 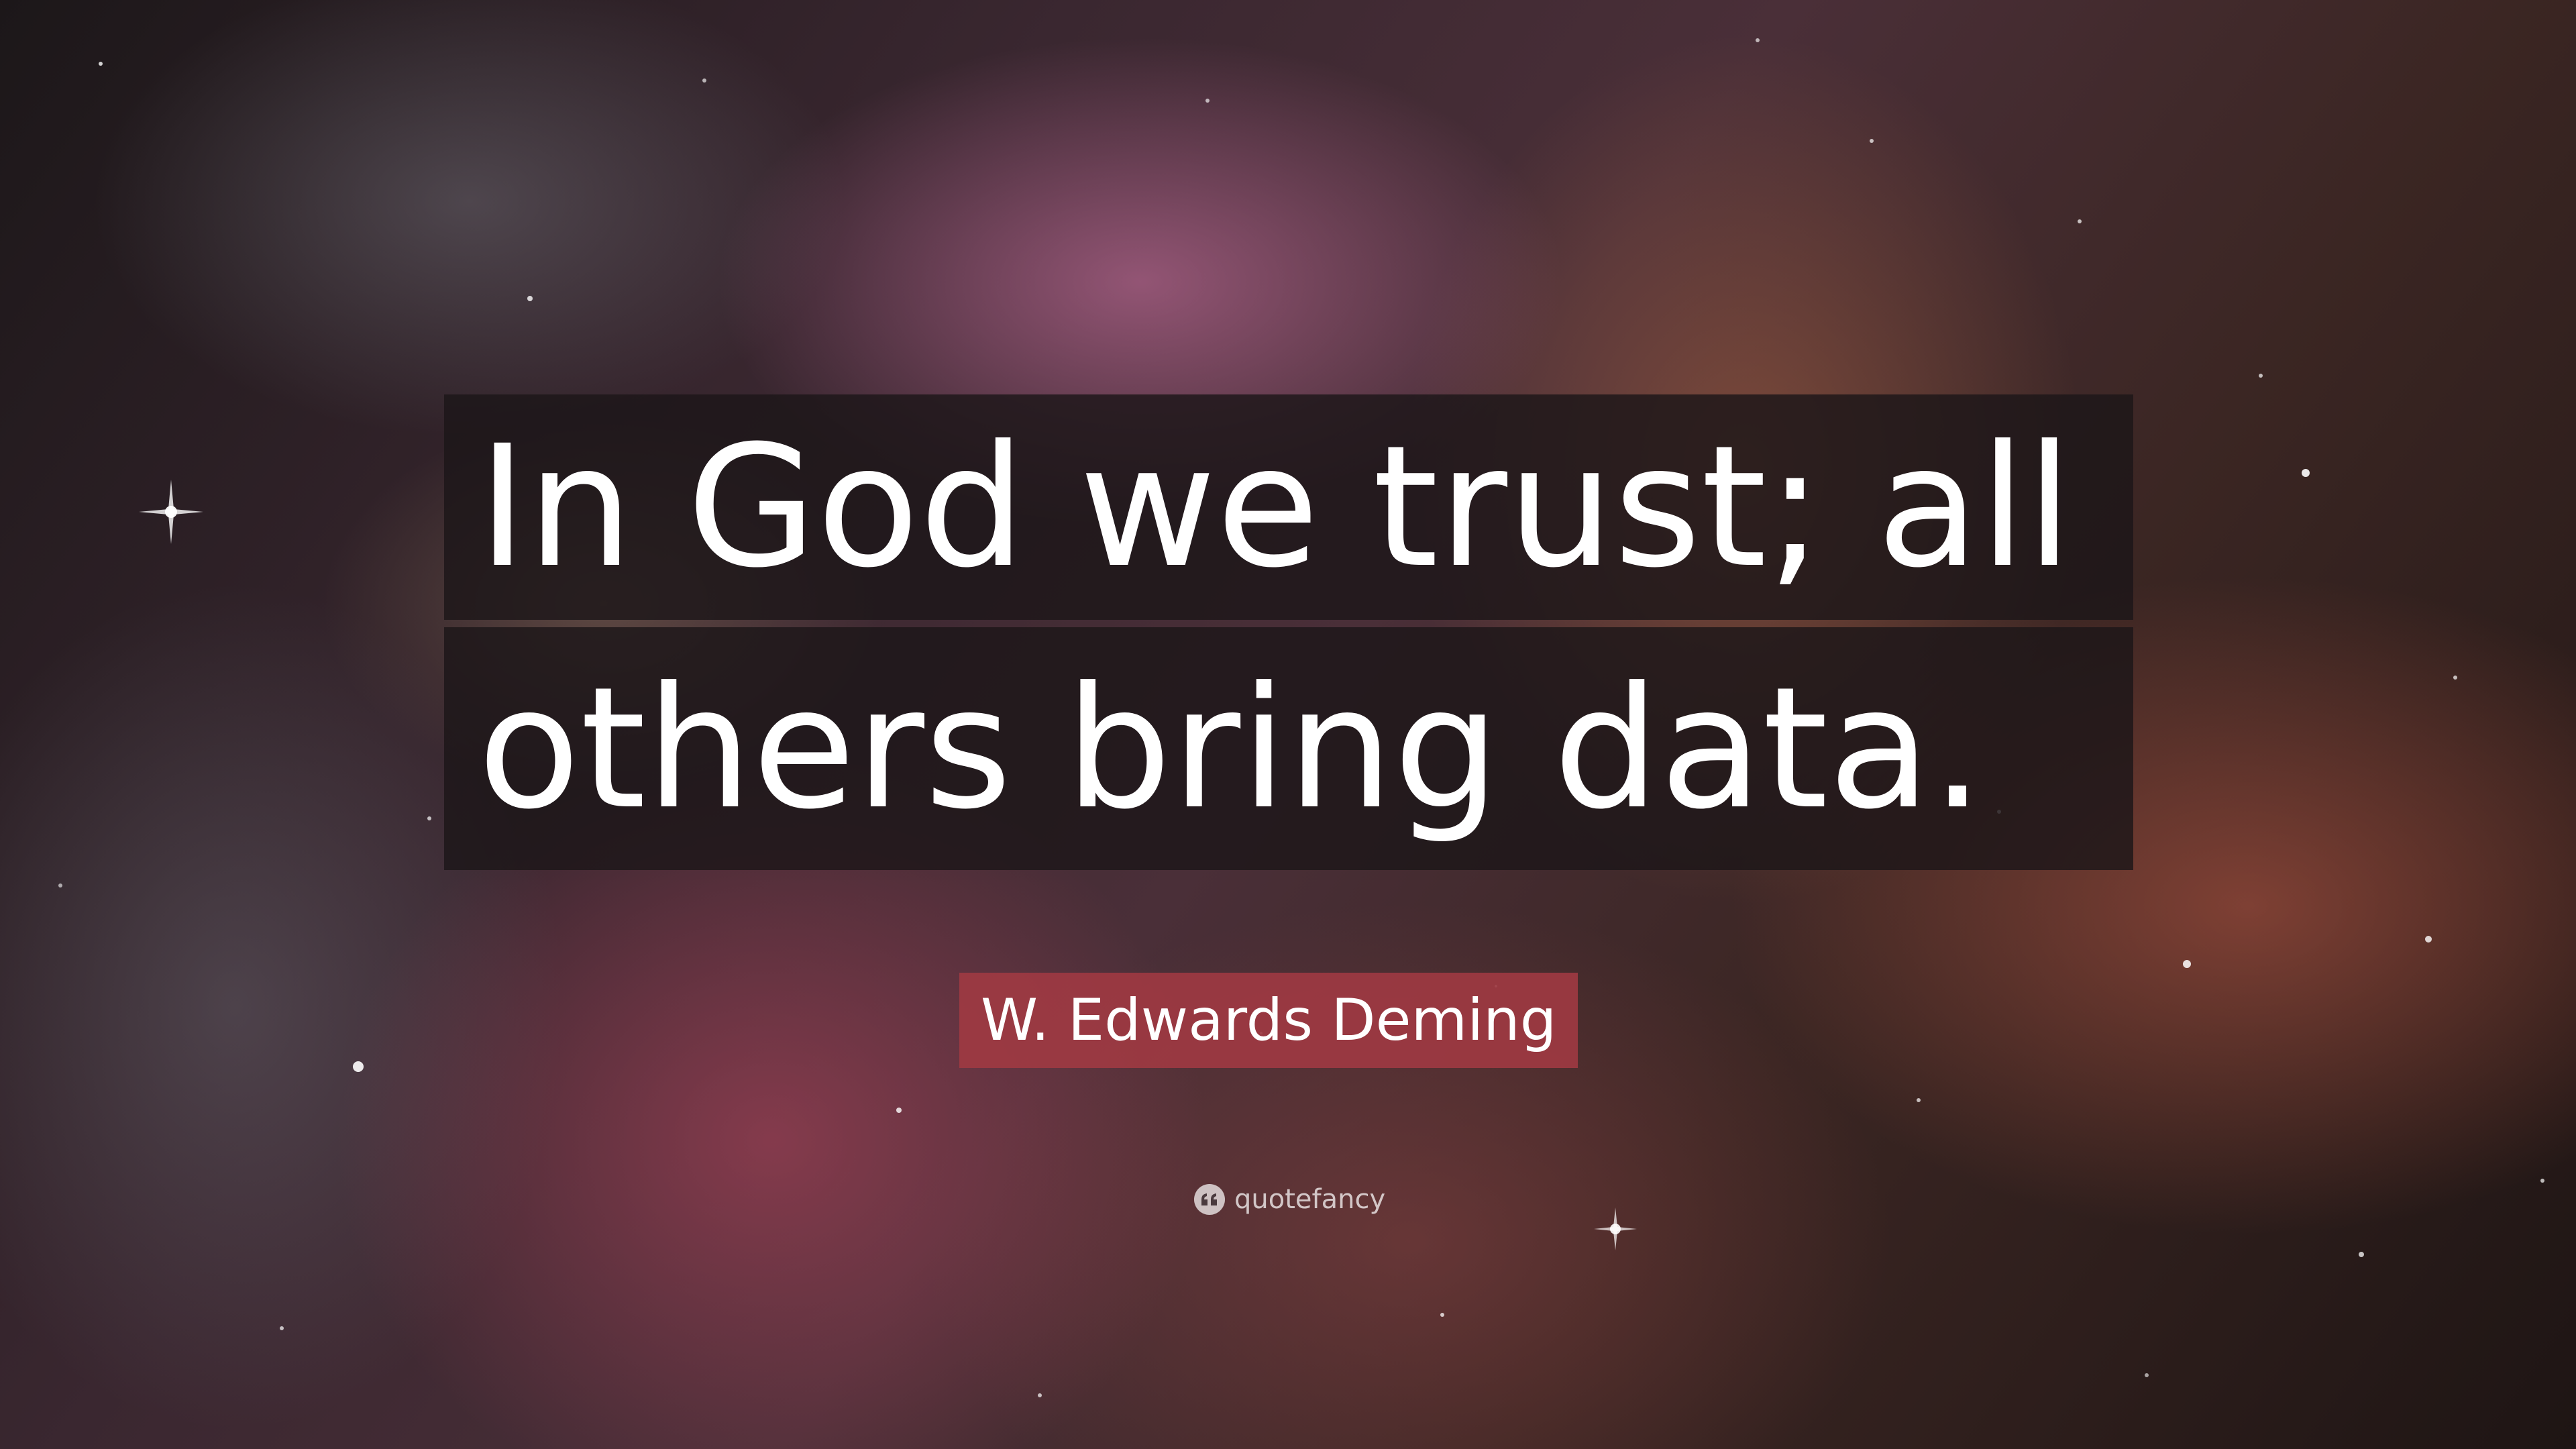 I want to click on quote-marks-icon, so click(x=1209, y=1199).